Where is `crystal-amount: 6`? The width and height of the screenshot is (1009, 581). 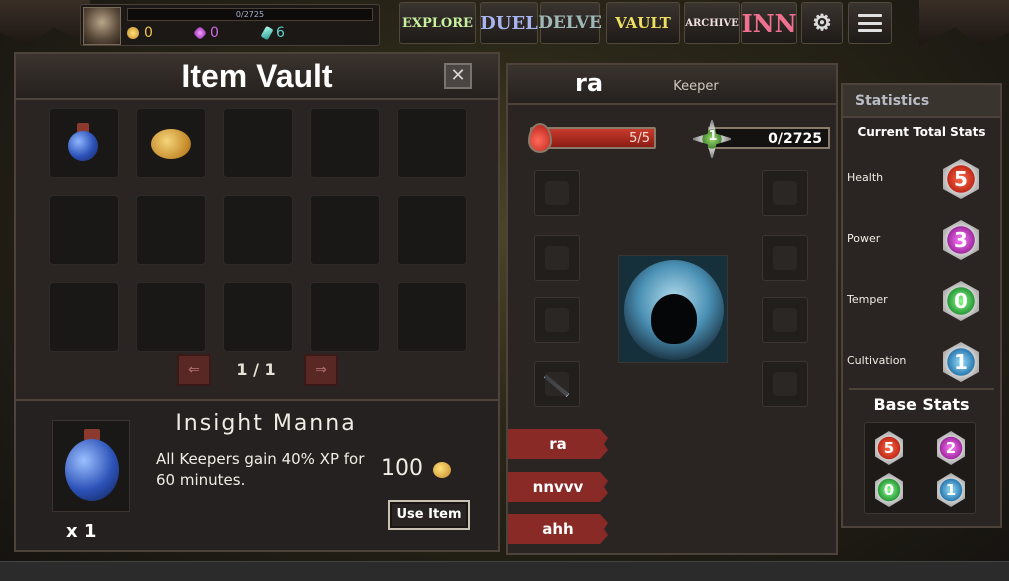
crystal-amount: 6 is located at coordinates (280, 33).